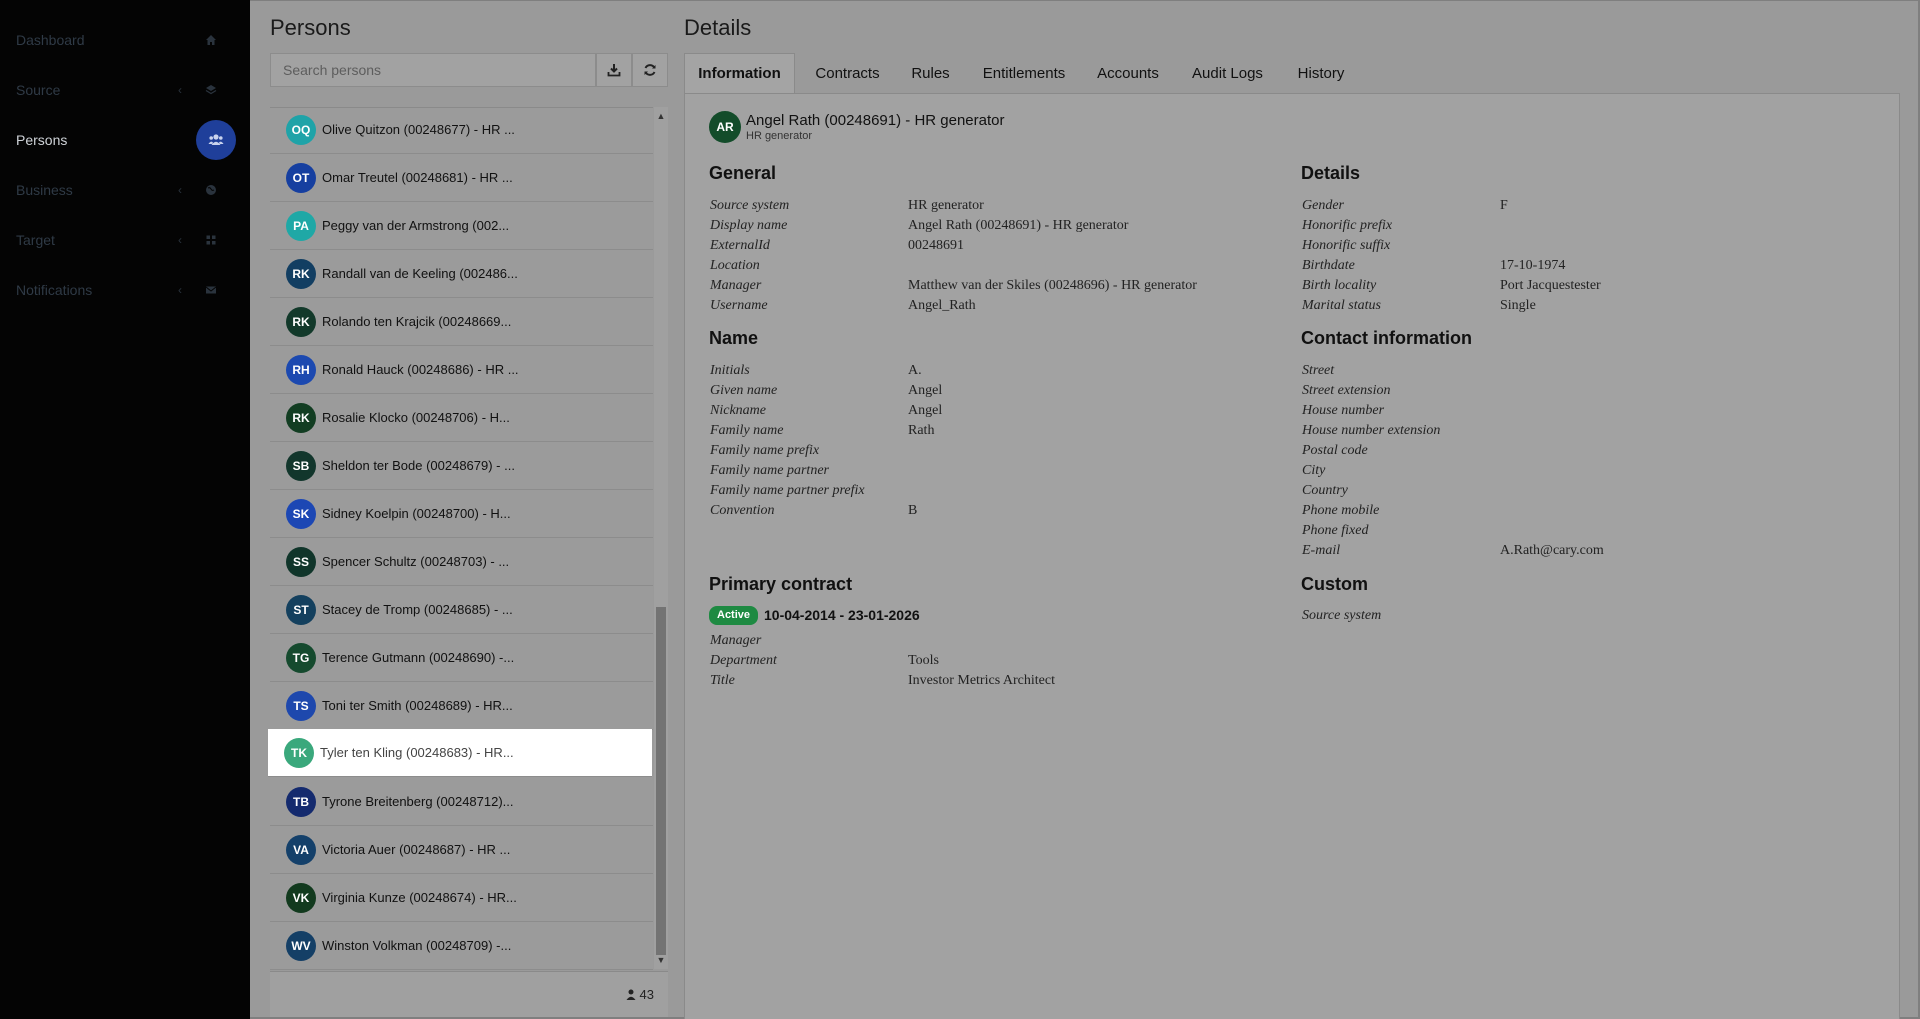  What do you see at coordinates (125, 290) in the screenshot?
I see `sidebar-item-notifications: Notifications ‹` at bounding box center [125, 290].